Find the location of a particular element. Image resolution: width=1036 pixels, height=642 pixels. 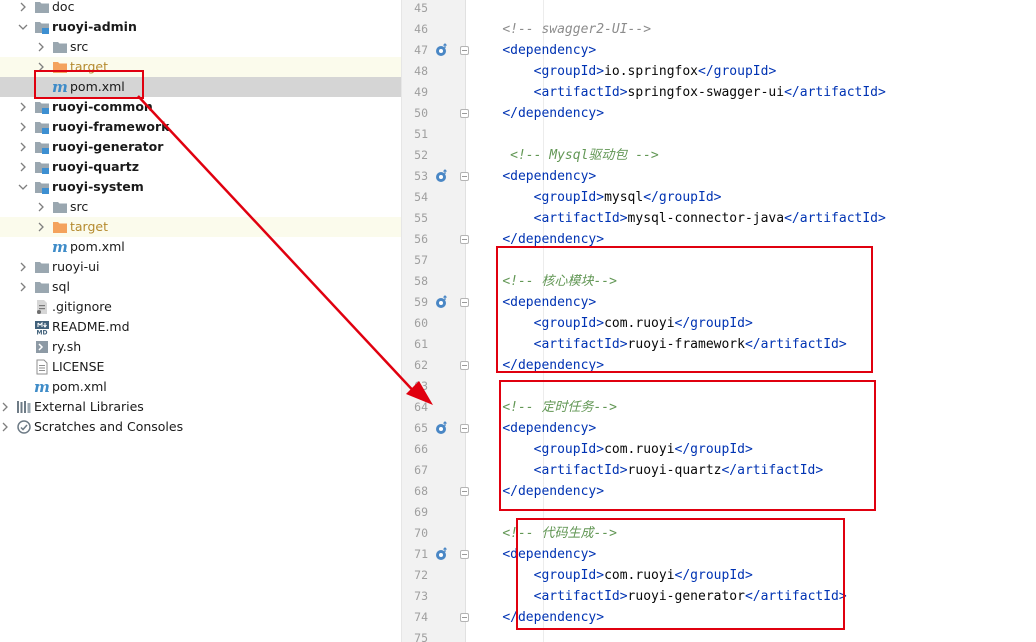

line-number: 67 is located at coordinates (421, 470).